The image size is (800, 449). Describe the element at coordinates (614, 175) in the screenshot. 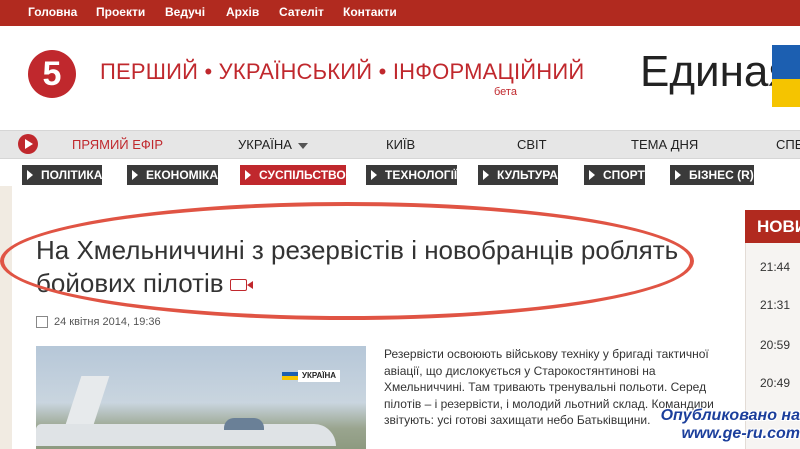

I see `category-sport: СПОРТ` at that location.